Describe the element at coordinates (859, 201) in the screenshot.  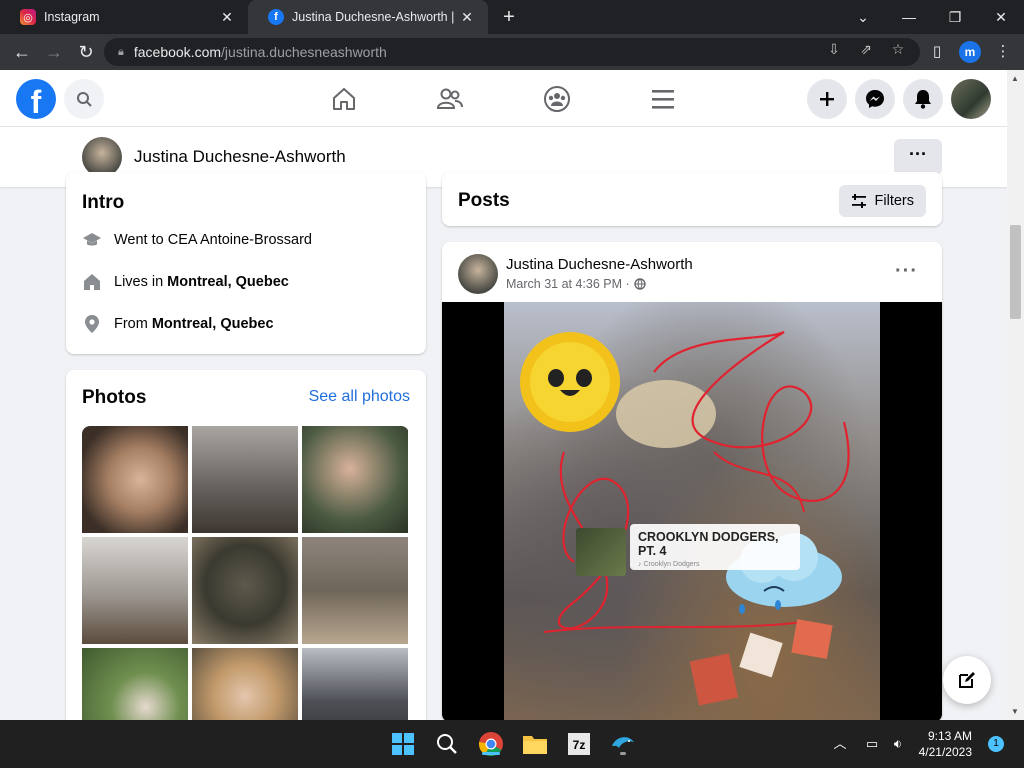
I see `filters-icon` at that location.